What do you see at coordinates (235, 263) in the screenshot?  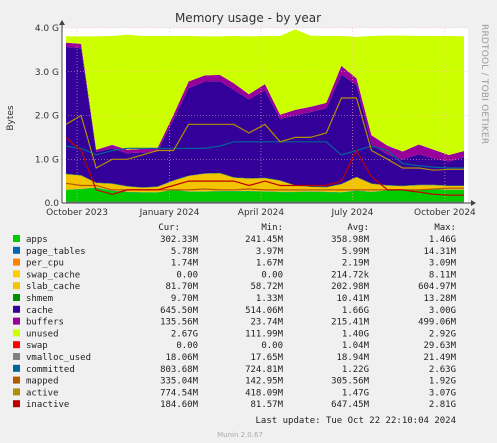 I see `legend-row-per-cpu: per_cpu 1.74M 1.67M 2.19M 3.09M` at bounding box center [235, 263].